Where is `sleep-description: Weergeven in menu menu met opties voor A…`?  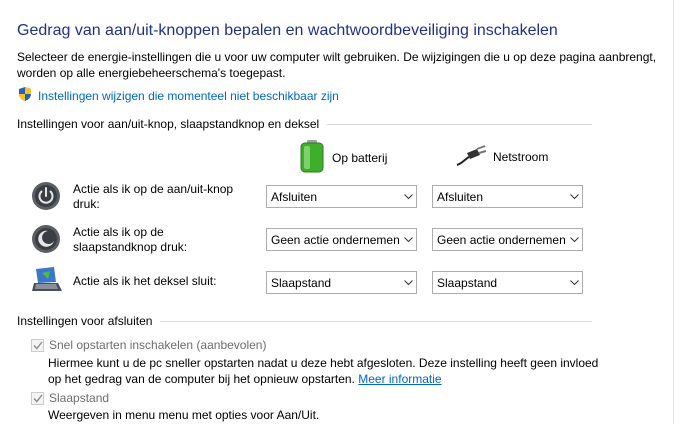 sleep-description: Weergeven in menu menu met opties voor A… is located at coordinates (184, 415).